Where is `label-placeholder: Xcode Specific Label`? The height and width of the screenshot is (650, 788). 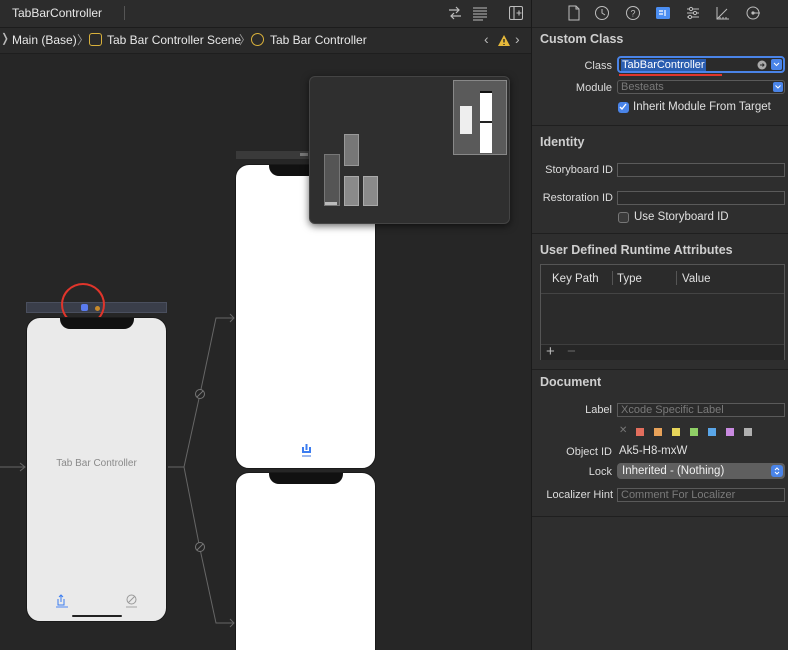 label-placeholder: Xcode Specific Label is located at coordinates (672, 410).